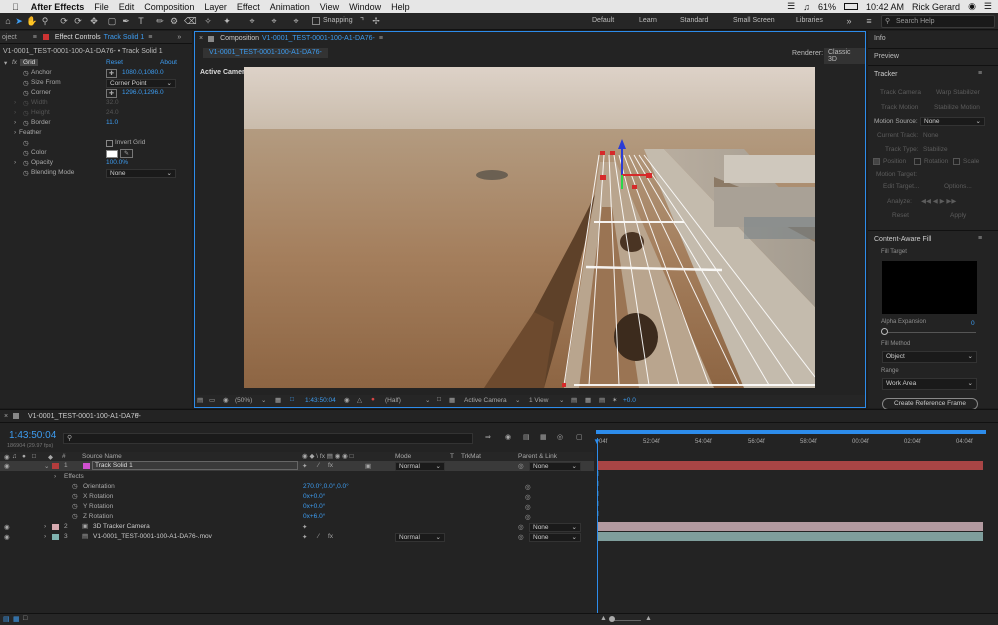  Describe the element at coordinates (555, 466) in the screenshot. I see `parent-dropdown: None ⌄` at that location.